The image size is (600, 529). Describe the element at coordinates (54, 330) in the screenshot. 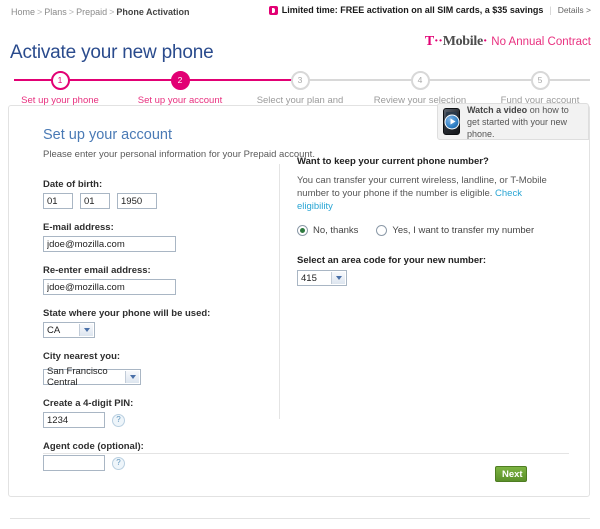

I see `state-select-value: CA` at that location.